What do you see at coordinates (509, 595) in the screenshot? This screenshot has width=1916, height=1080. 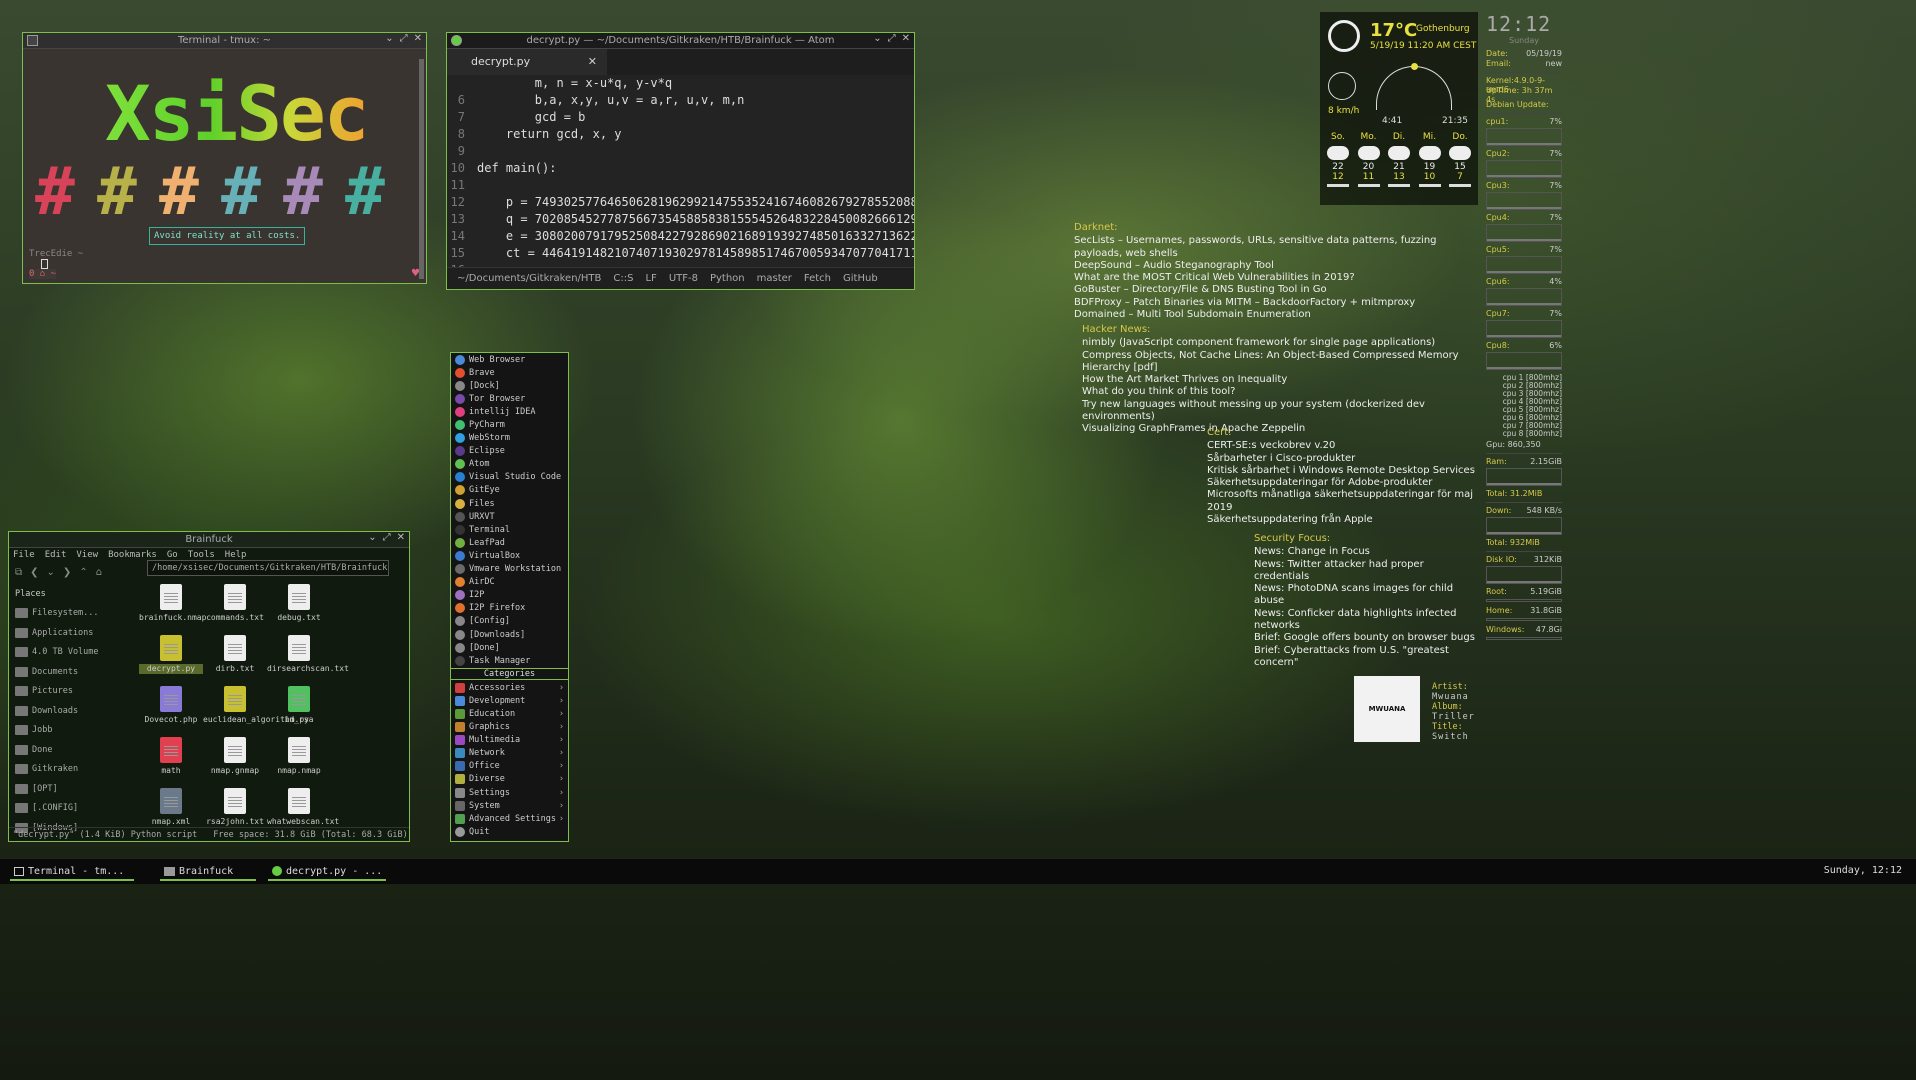 I see `menu-item: I2P` at bounding box center [509, 595].